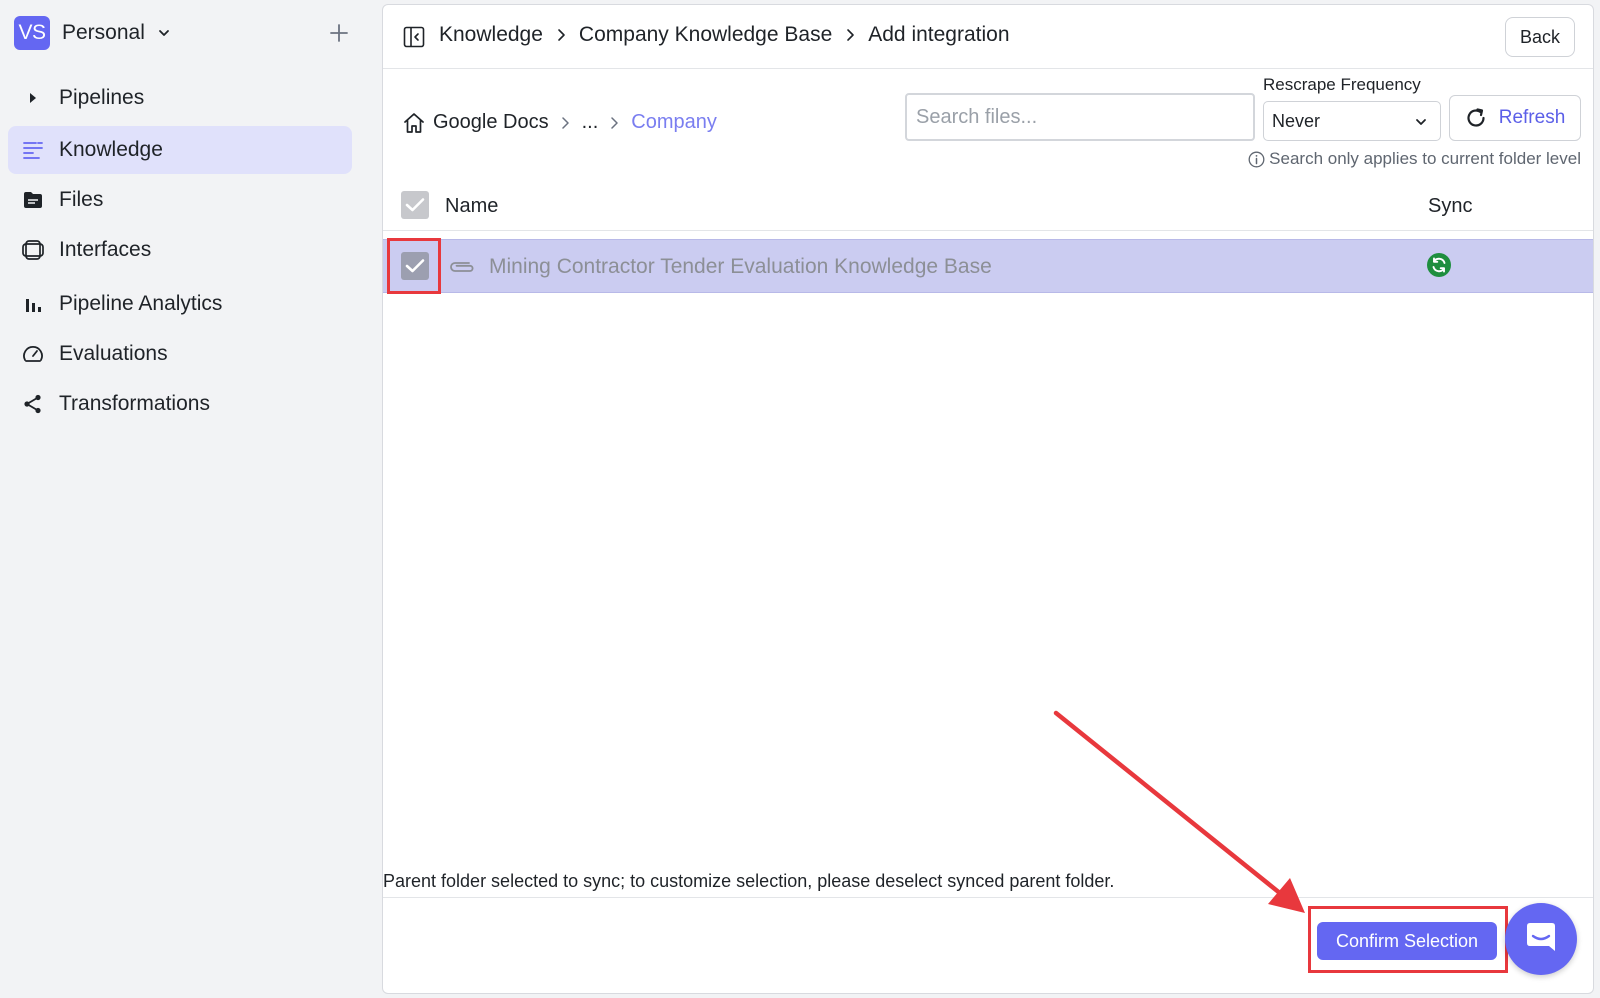 This screenshot has width=1600, height=998. Describe the element at coordinates (113, 353) in the screenshot. I see `sidebar-item-label: Evaluations` at that location.